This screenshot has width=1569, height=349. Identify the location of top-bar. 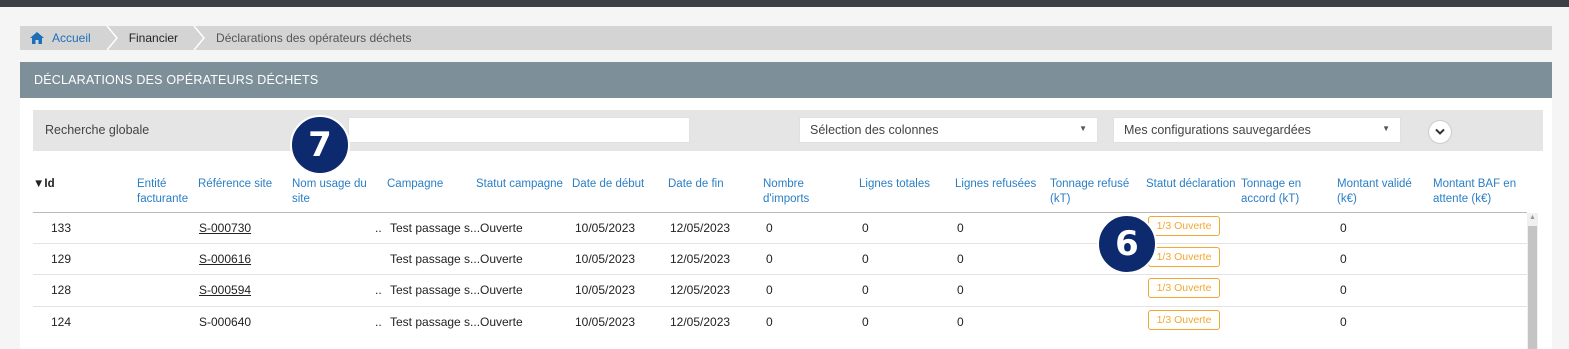
(784, 3).